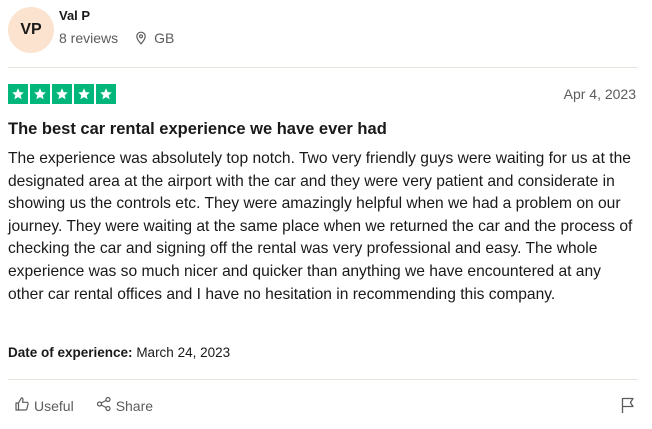 The image size is (652, 429). I want to click on reviewer-meta: 8 reviews GB, so click(116, 38).